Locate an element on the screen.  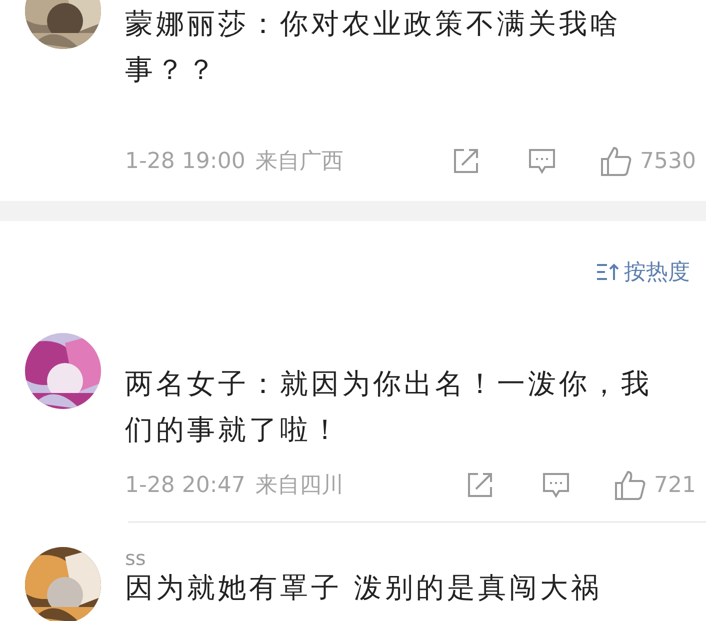
like-count: 7530 is located at coordinates (668, 161).